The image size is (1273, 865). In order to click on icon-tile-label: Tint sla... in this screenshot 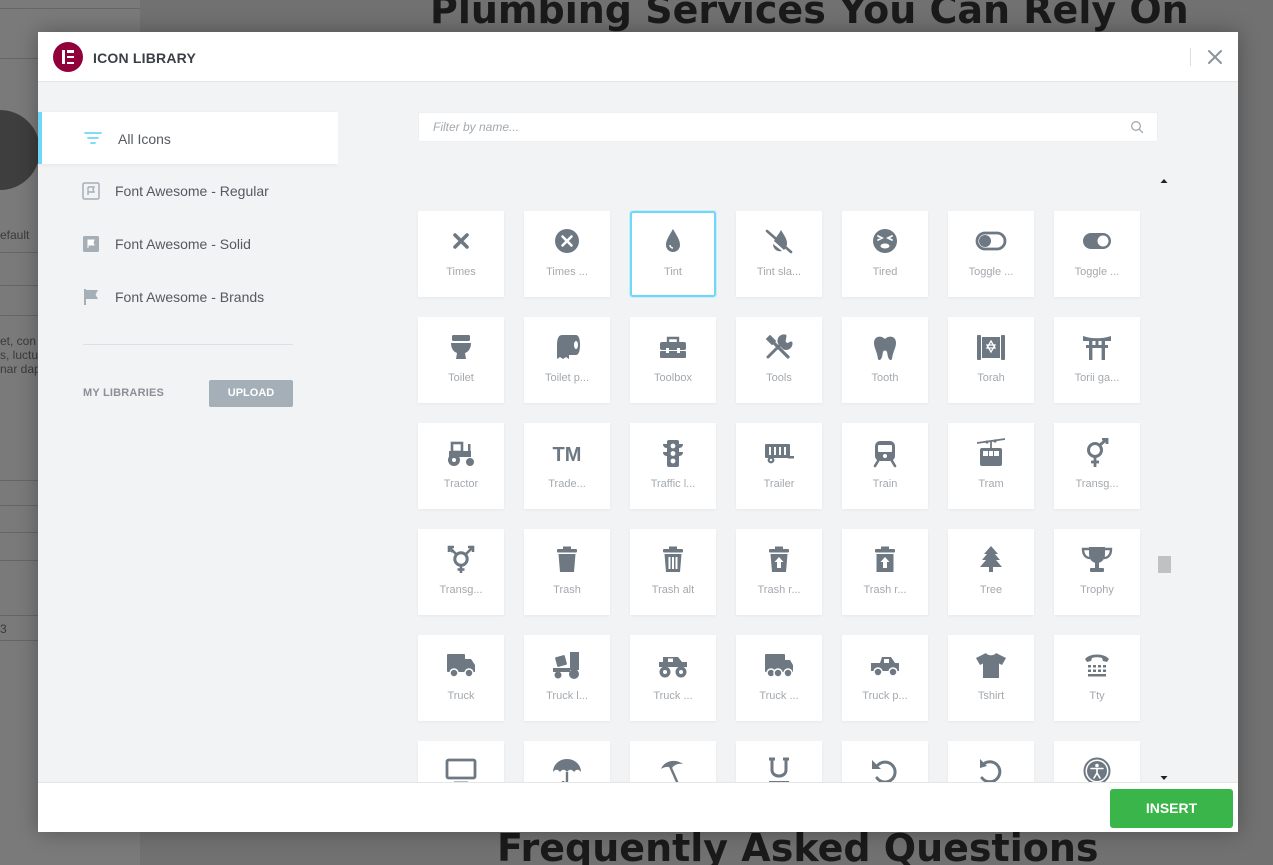, I will do `click(779, 272)`.